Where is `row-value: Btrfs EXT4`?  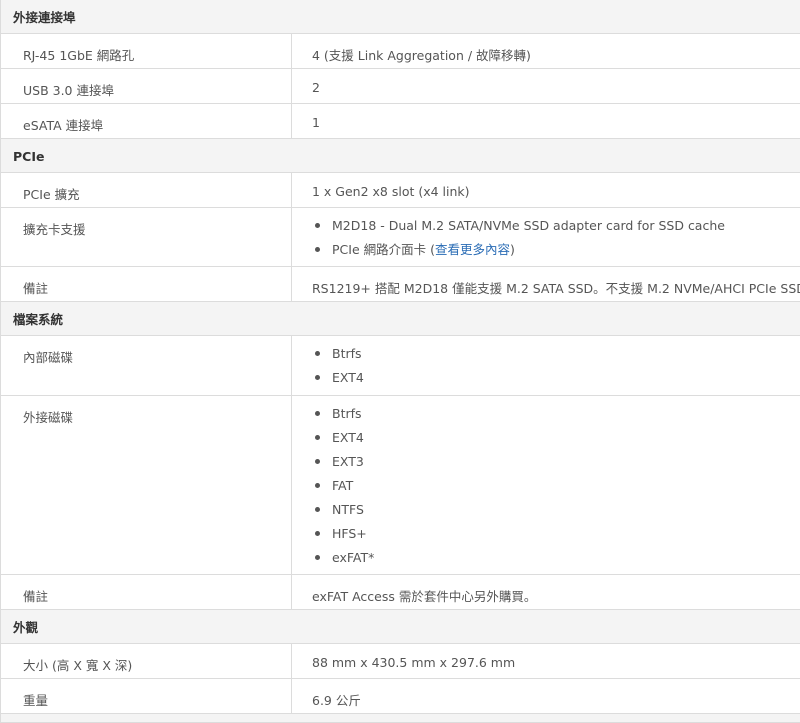 row-value: Btrfs EXT4 is located at coordinates (546, 365).